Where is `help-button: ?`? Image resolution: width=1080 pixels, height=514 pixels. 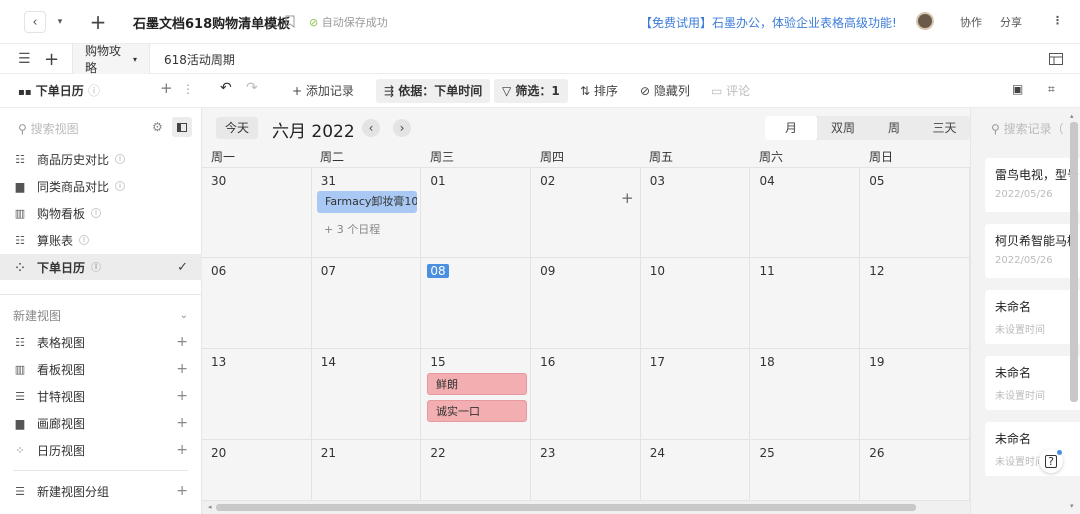 help-button: ? is located at coordinates (1051, 461).